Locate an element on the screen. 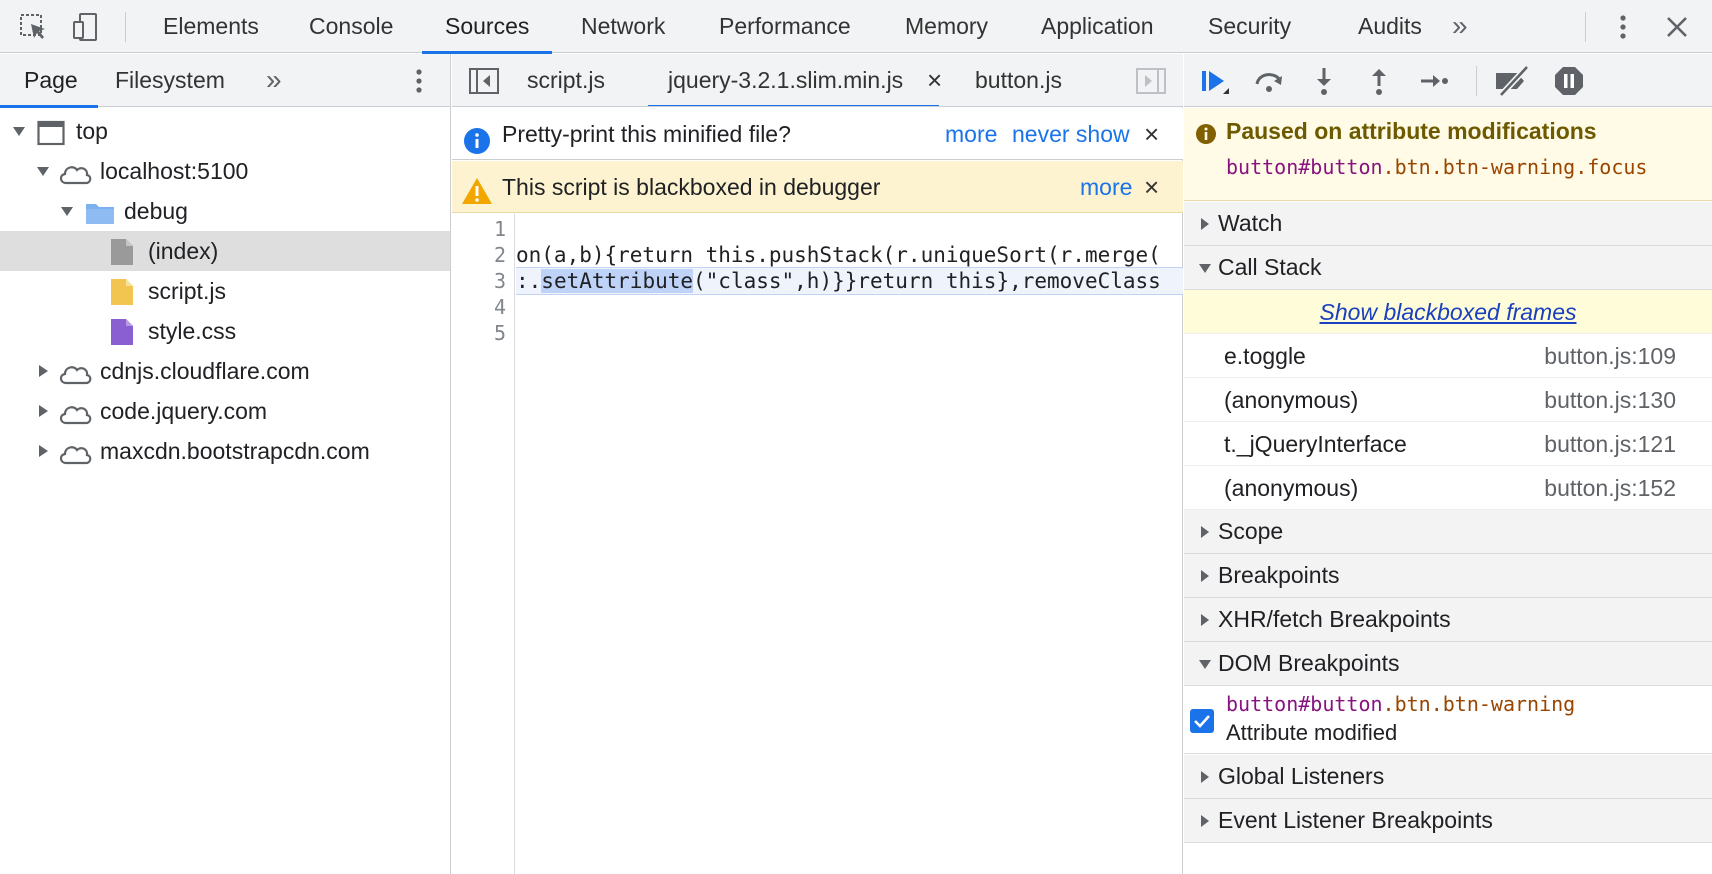 Image resolution: width=1712 pixels, height=874 pixels. tab-application: Application is located at coordinates (1097, 26).